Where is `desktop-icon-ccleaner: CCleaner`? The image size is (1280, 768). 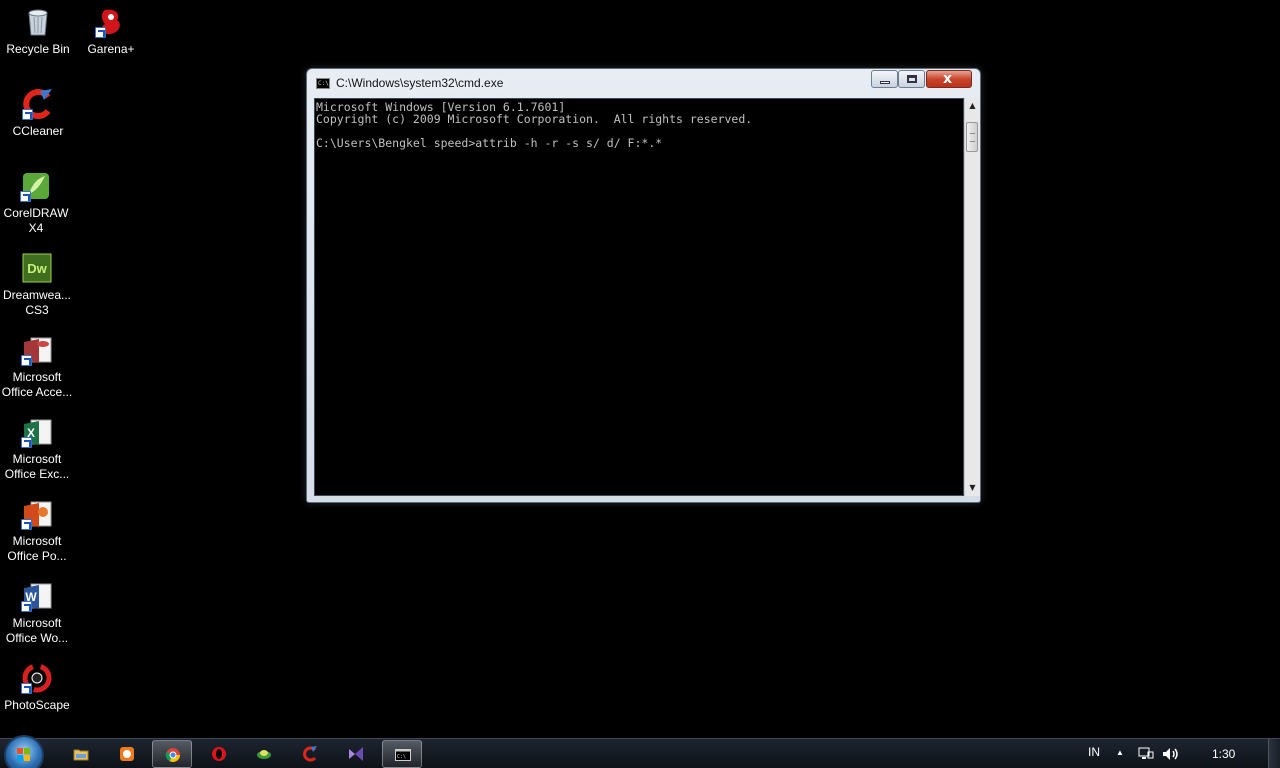 desktop-icon-ccleaner: CCleaner is located at coordinates (38, 113).